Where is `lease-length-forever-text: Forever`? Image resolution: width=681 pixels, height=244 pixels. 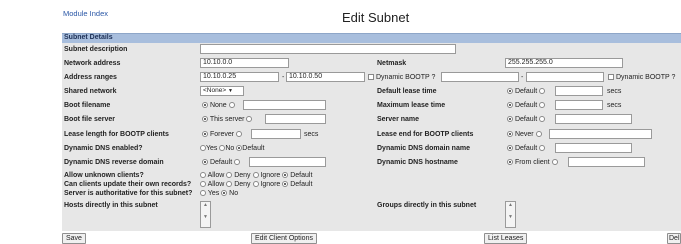 lease-length-forever-text: Forever is located at coordinates (222, 134).